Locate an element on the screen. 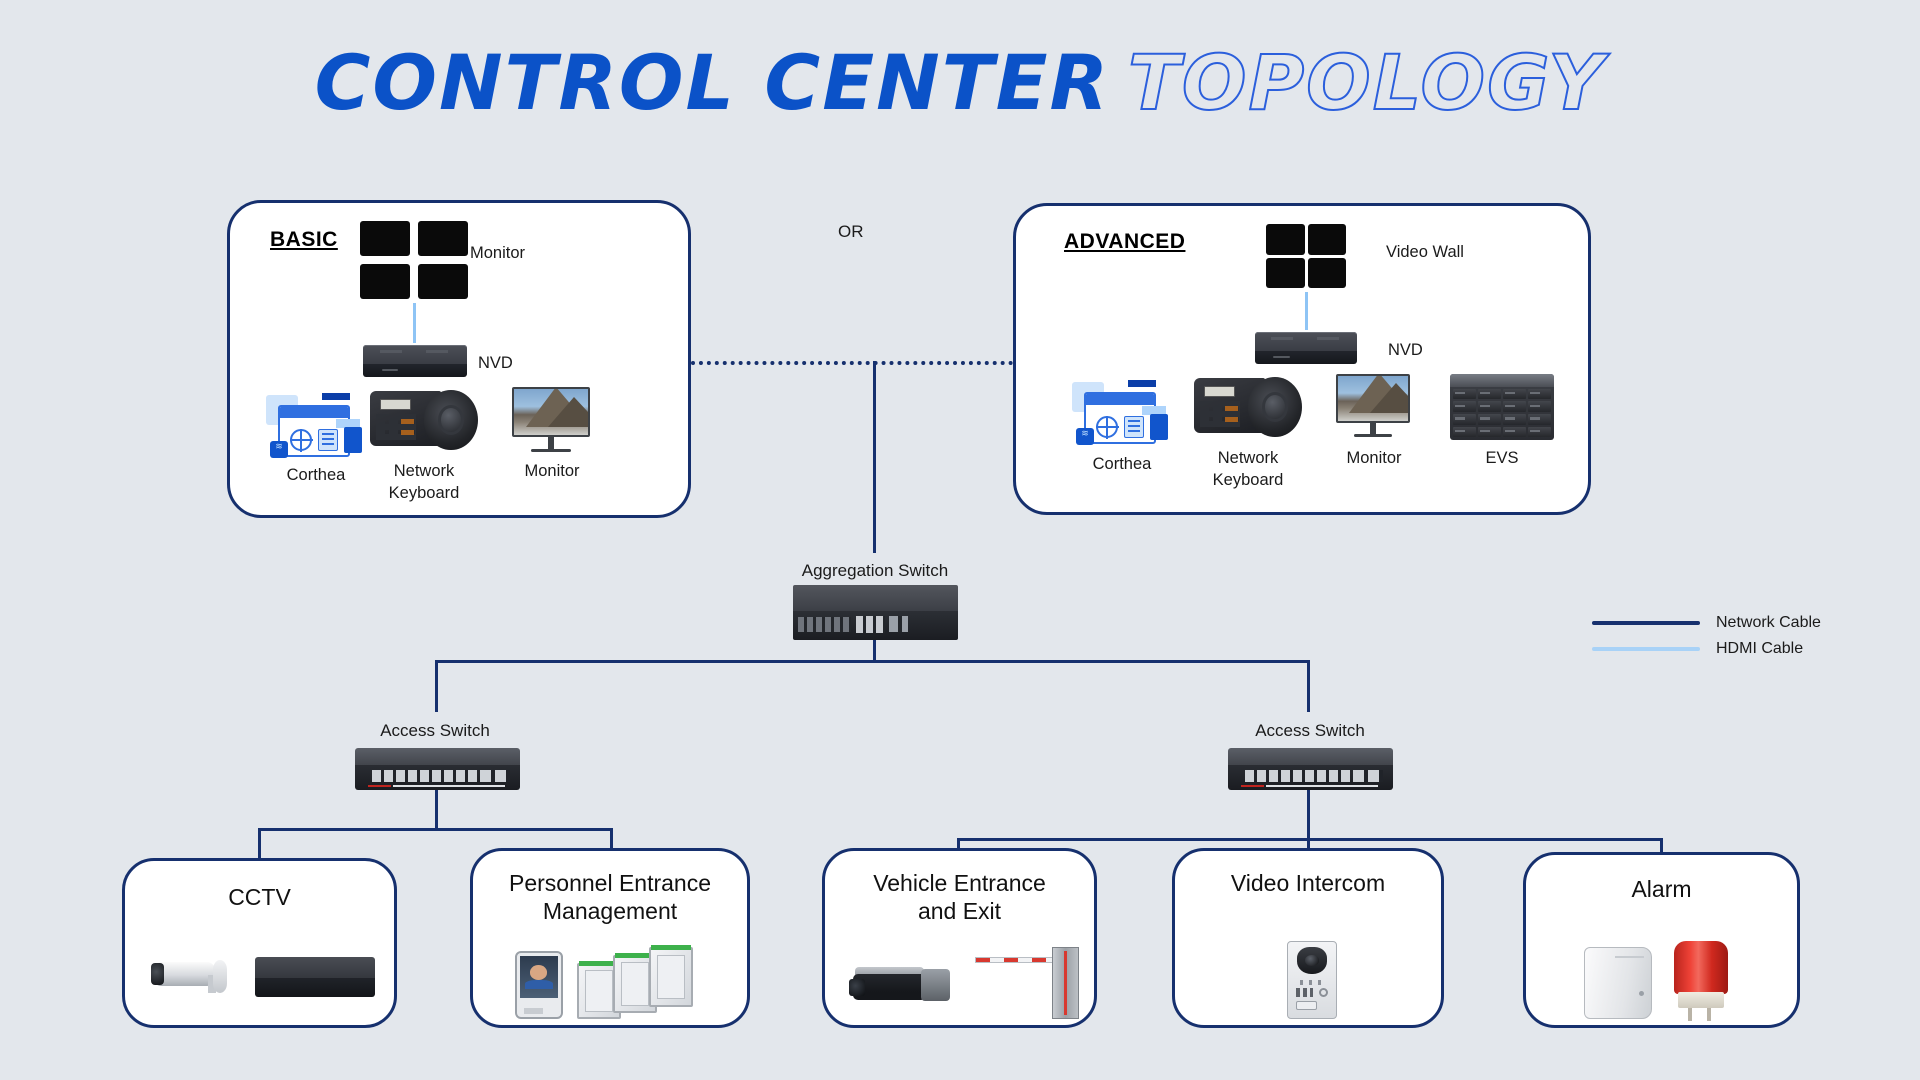 The height and width of the screenshot is (1080, 1920). title-solid-text: CONTROL CENTER is located at coordinates (712, 82).